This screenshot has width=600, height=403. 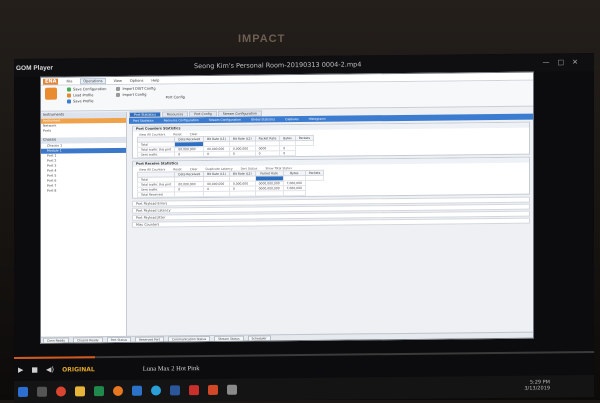 I want to click on now-playing-label: Luna Max 2 Hot Pink, so click(x=171, y=368).